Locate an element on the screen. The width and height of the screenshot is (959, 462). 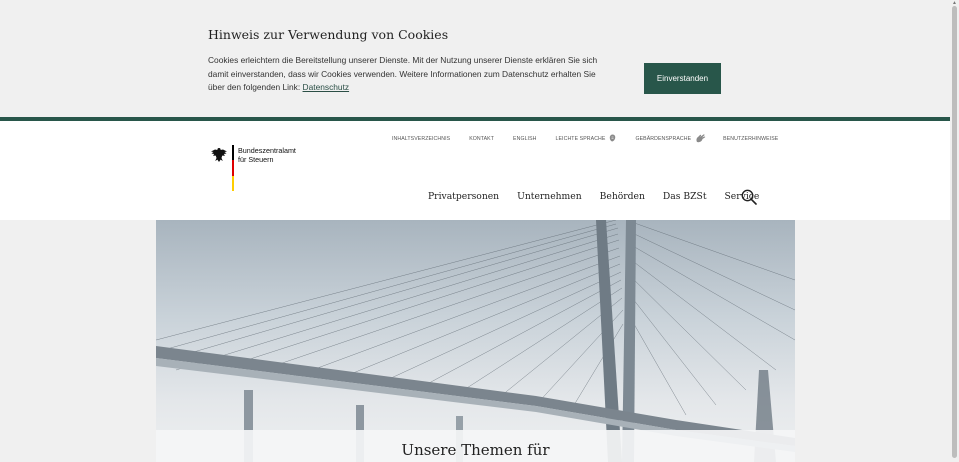
service-link-label: LEICHTE SPRACHE is located at coordinates (580, 139).